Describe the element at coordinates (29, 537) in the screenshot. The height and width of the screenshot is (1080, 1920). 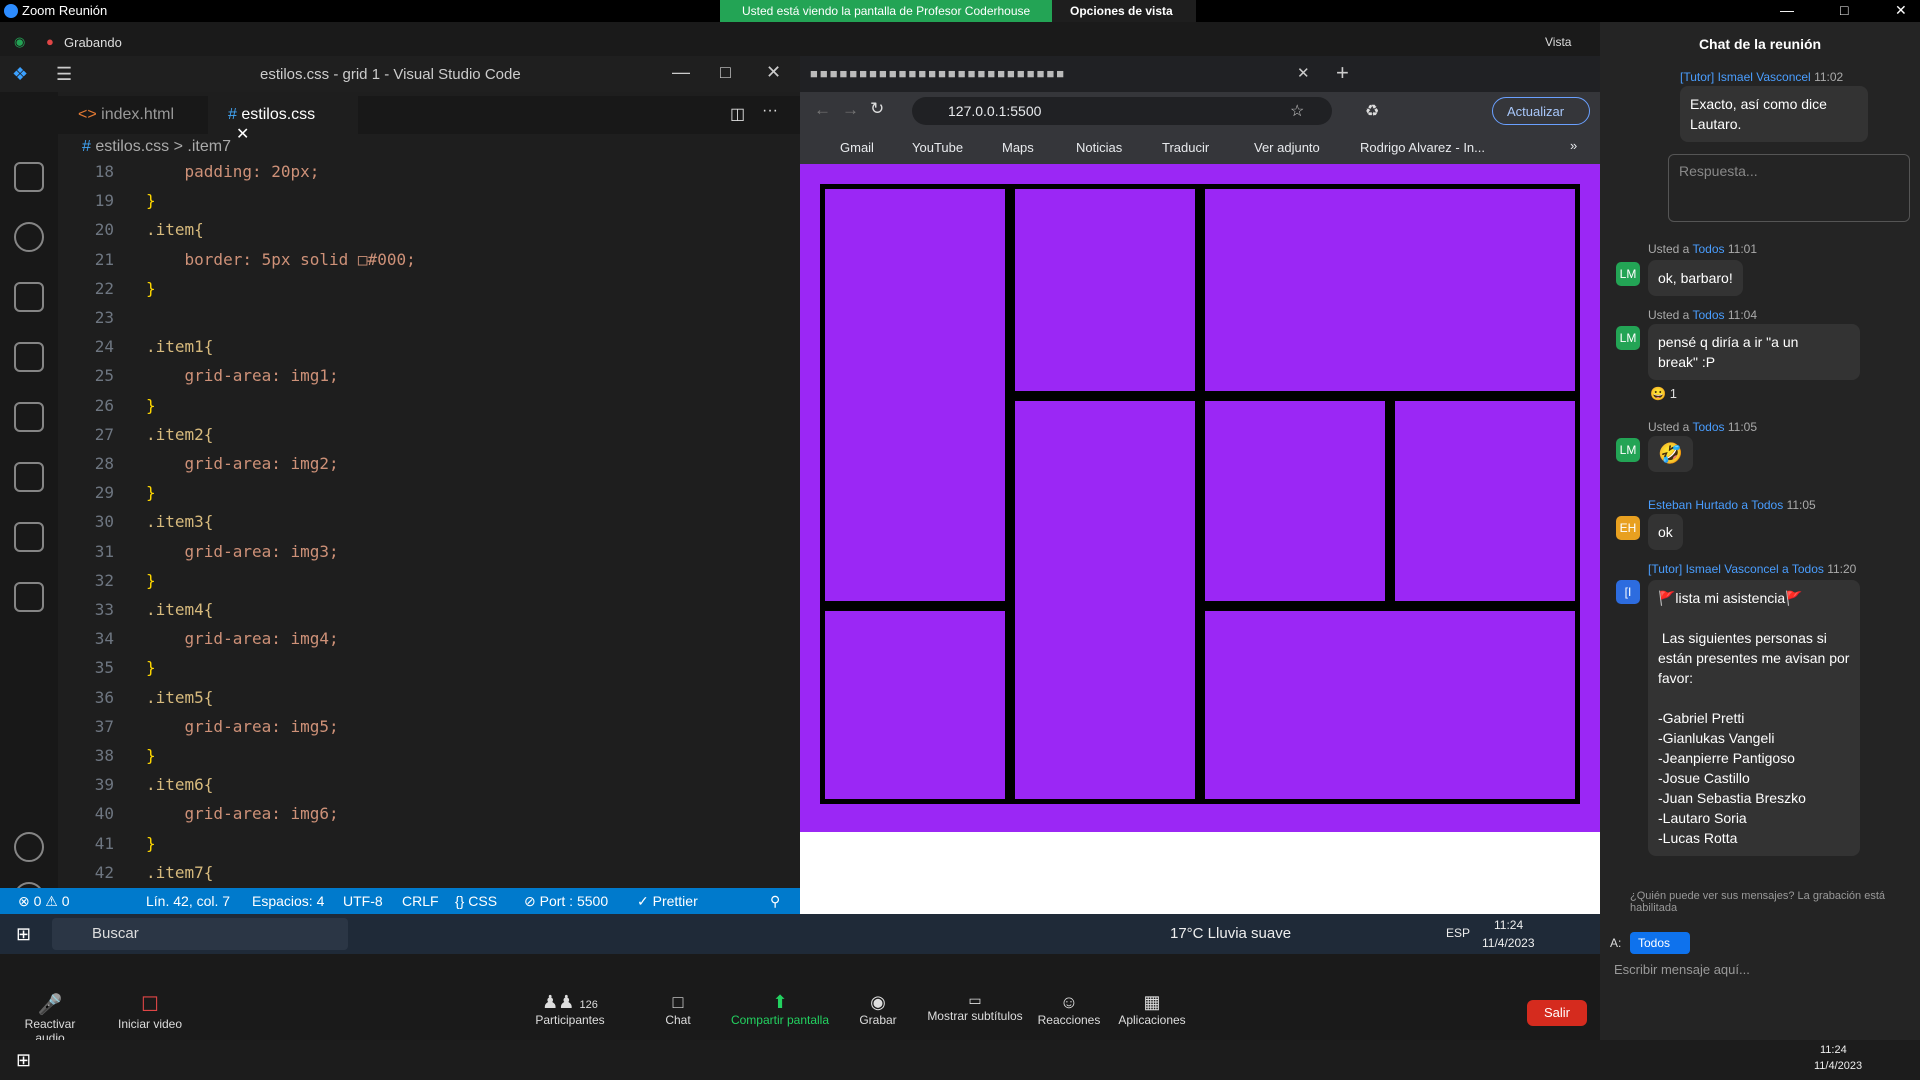
I see `layers-icon` at that location.